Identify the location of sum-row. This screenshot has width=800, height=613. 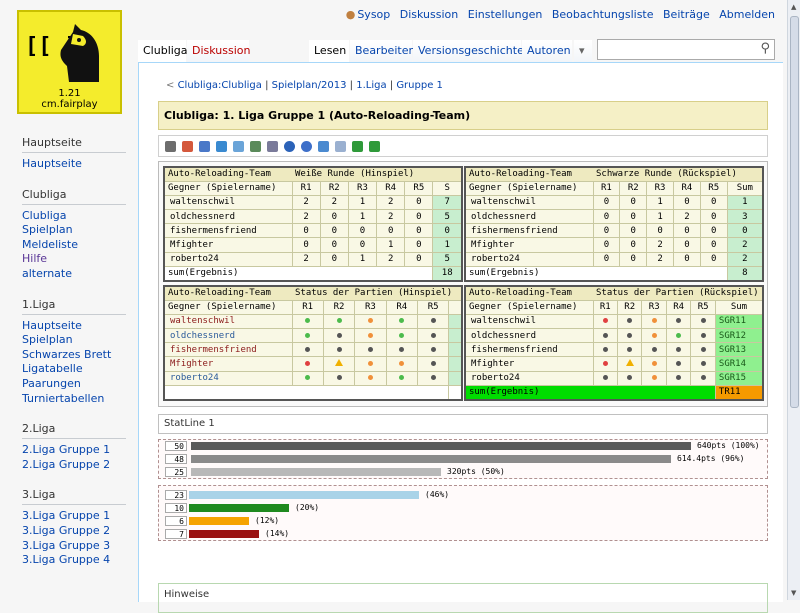
(313, 392).